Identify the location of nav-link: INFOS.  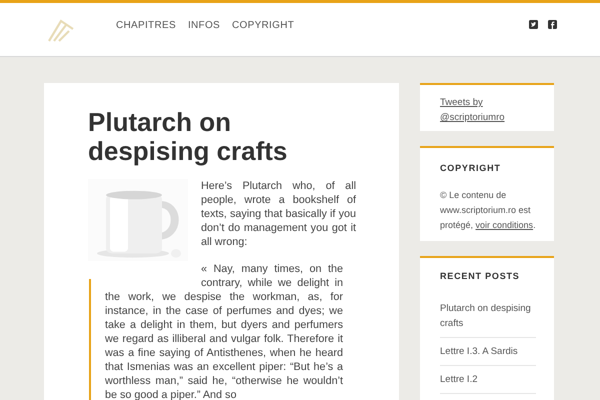
(204, 25).